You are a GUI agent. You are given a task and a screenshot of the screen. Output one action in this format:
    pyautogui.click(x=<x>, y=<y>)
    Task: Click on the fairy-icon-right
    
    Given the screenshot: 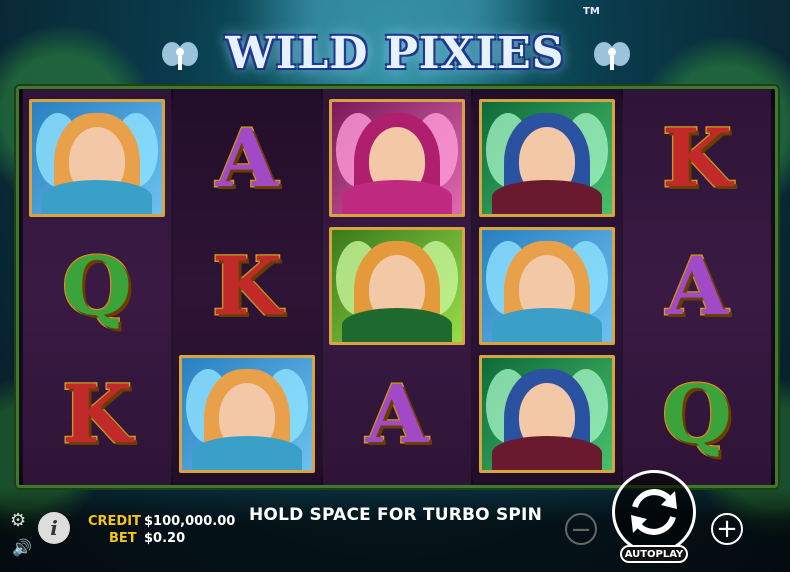 What is the action you would take?
    pyautogui.click(x=612, y=56)
    